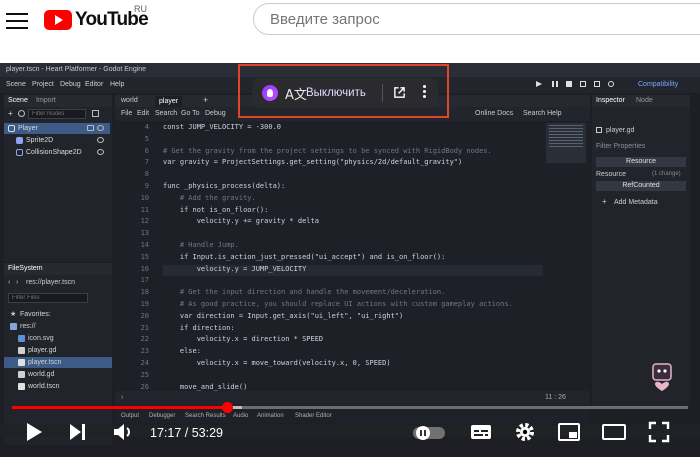  I want to click on menu-editor: Editor, so click(94, 84).